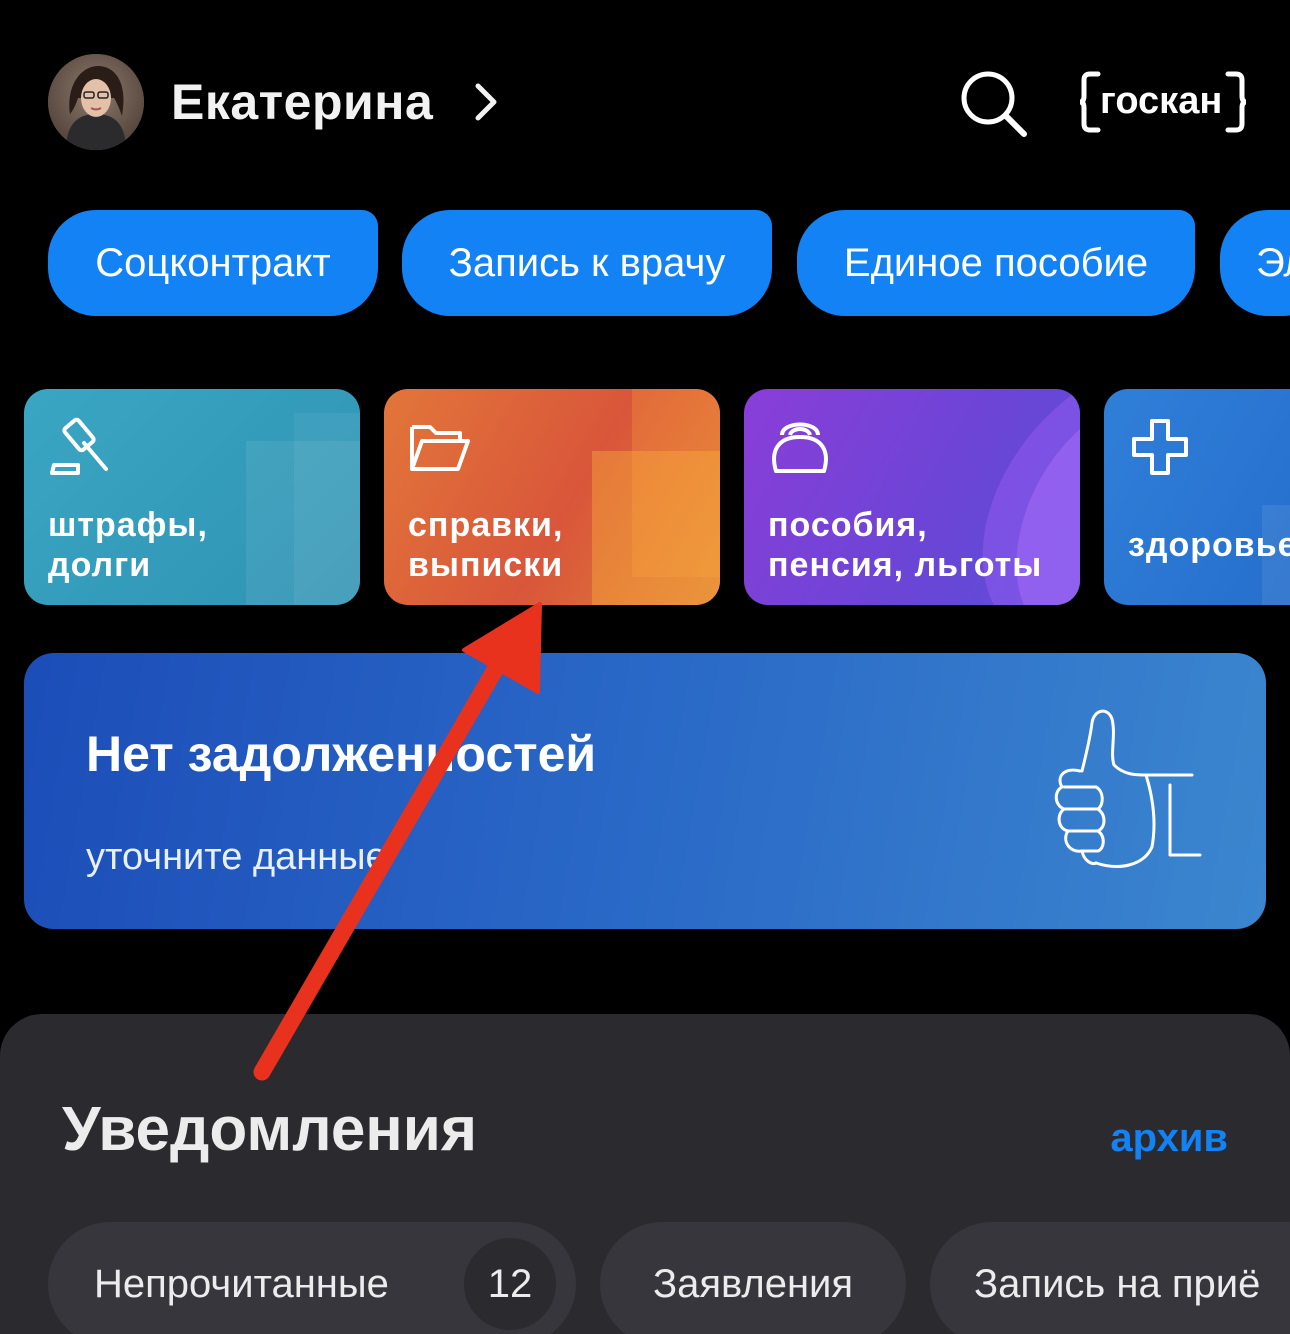 The image size is (1290, 1334). Describe the element at coordinates (905, 565) in the screenshot. I see `category-label-line2: пенсия, льготы` at that location.